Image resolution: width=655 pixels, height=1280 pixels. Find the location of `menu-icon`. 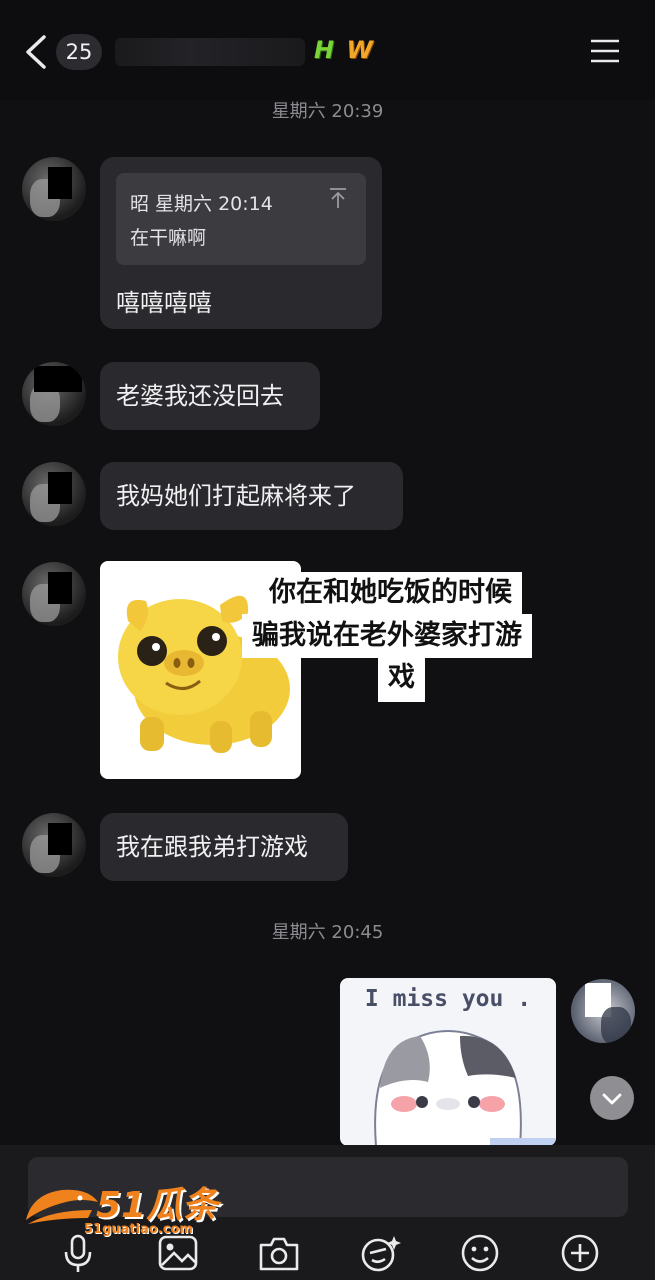

menu-icon is located at coordinates (605, 51).